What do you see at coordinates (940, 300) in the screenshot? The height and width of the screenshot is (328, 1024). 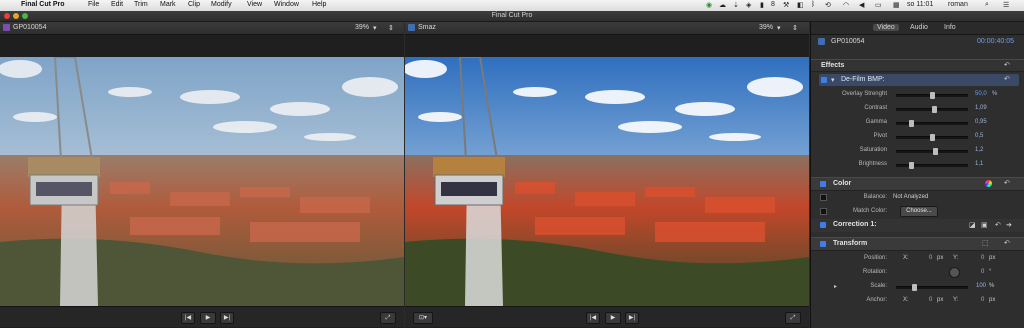 I see `anchor-x-unit: px` at bounding box center [940, 300].